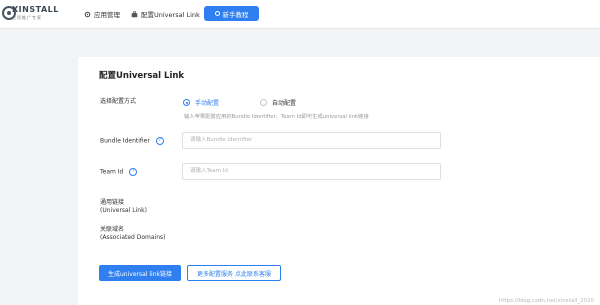 The height and width of the screenshot is (305, 600). I want to click on universal-link-subtitle: (Universal Link), so click(123, 210).